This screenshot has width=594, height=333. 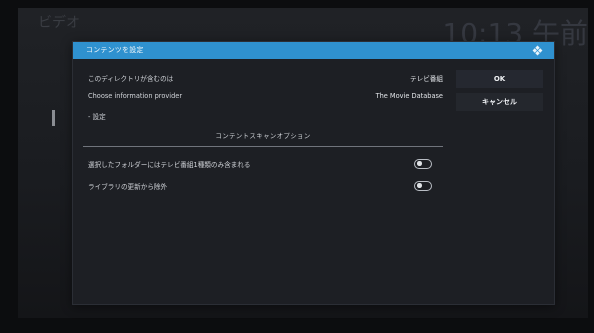 I want to click on exclude-from-library-toggle, so click(x=423, y=186).